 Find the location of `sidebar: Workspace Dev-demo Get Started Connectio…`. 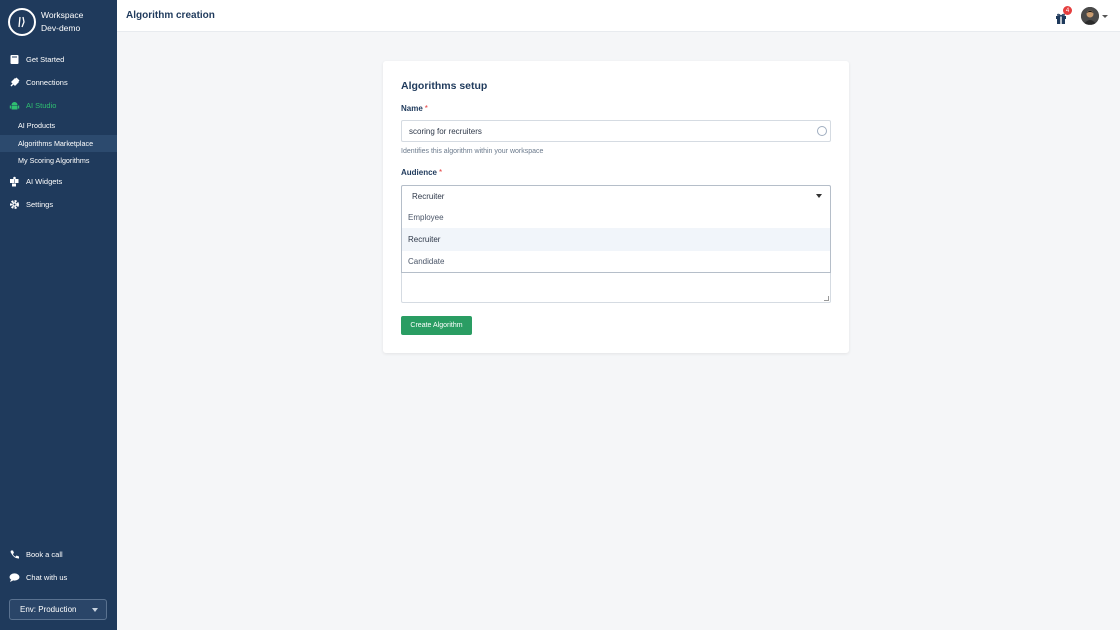

sidebar: Workspace Dev-demo Get Started Connectio… is located at coordinates (58, 315).